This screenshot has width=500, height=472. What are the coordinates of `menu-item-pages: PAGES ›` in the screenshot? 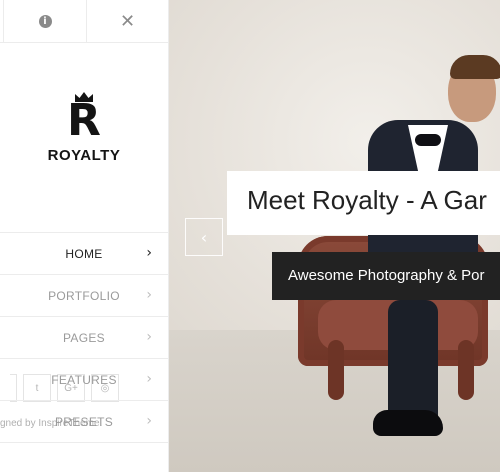 It's located at (84, 337).